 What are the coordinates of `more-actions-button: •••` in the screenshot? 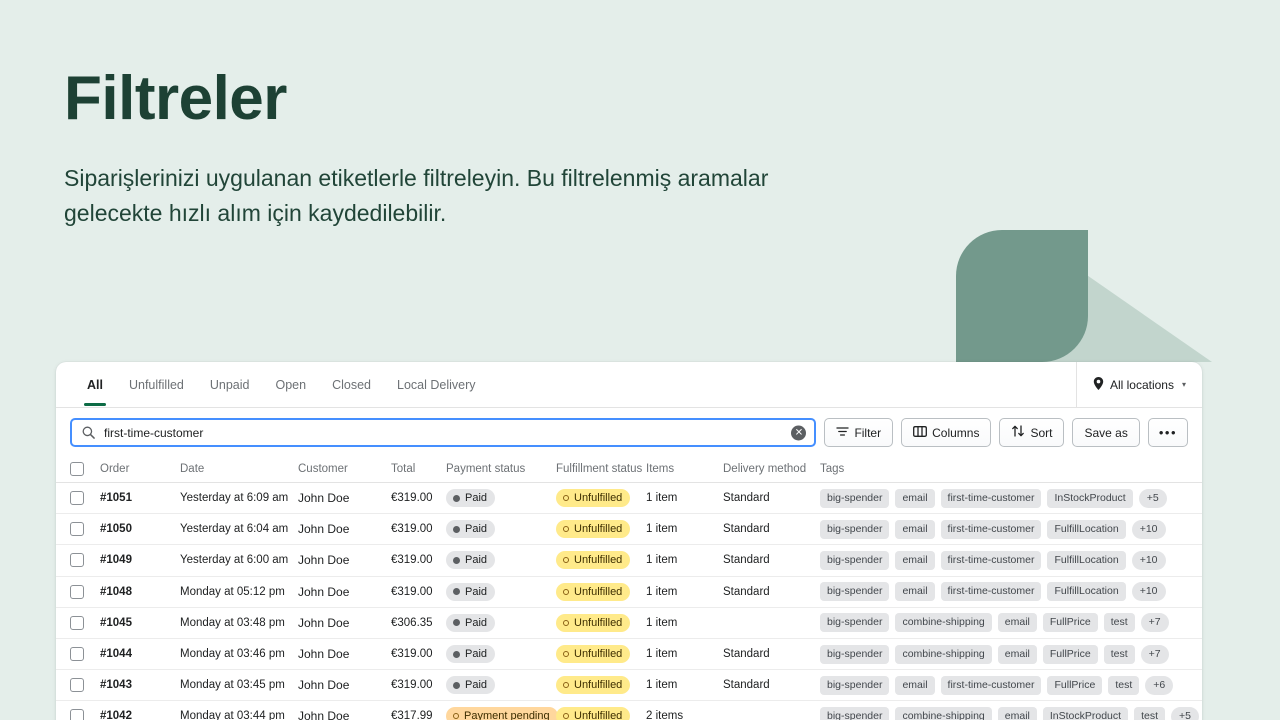 It's located at (1167, 432).